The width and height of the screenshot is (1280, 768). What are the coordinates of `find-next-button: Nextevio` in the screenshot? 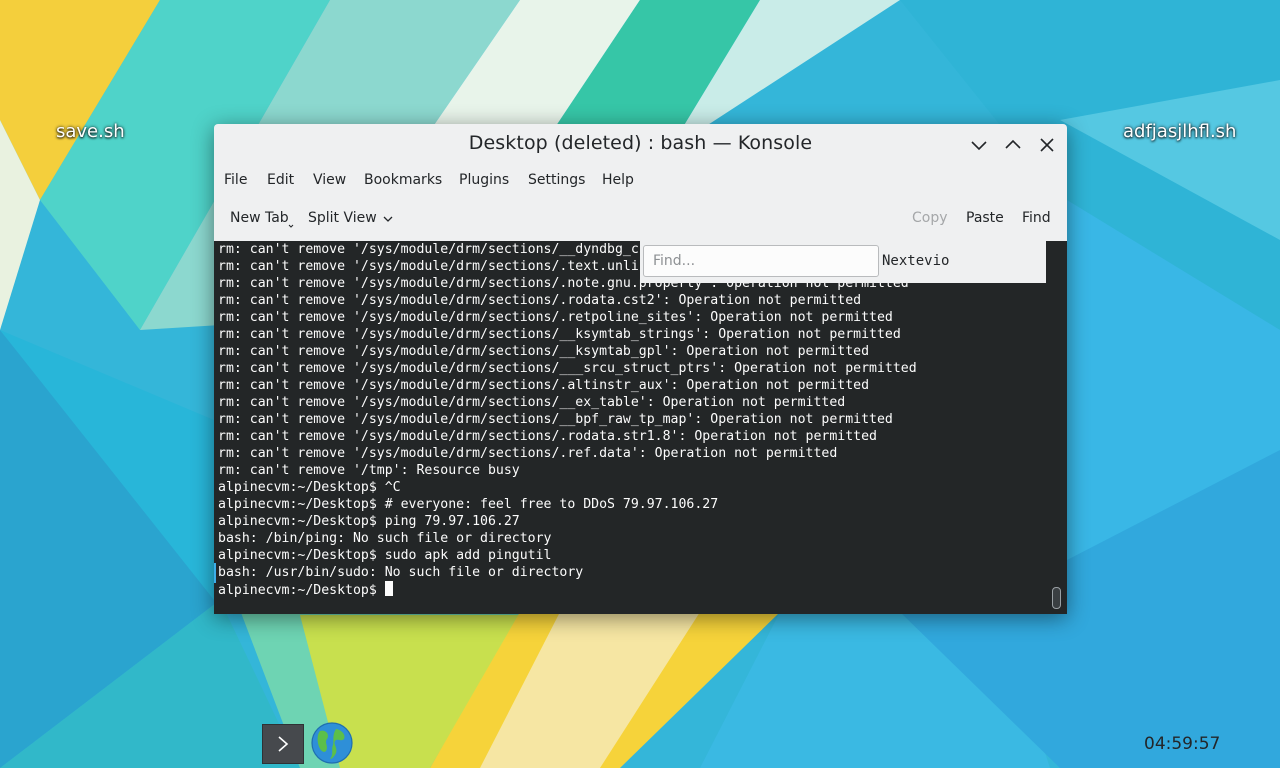 It's located at (915, 261).